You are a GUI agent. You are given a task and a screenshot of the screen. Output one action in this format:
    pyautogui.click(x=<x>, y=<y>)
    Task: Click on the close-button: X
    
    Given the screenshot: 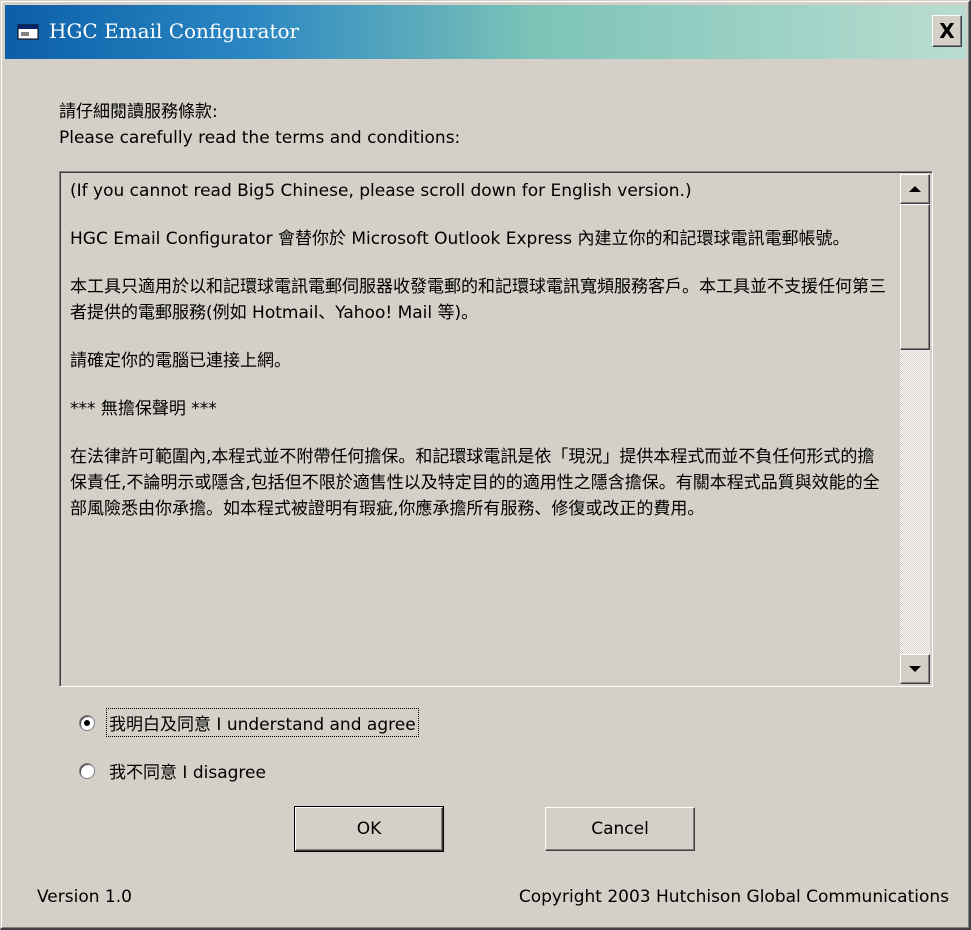 What is the action you would take?
    pyautogui.click(x=947, y=31)
    